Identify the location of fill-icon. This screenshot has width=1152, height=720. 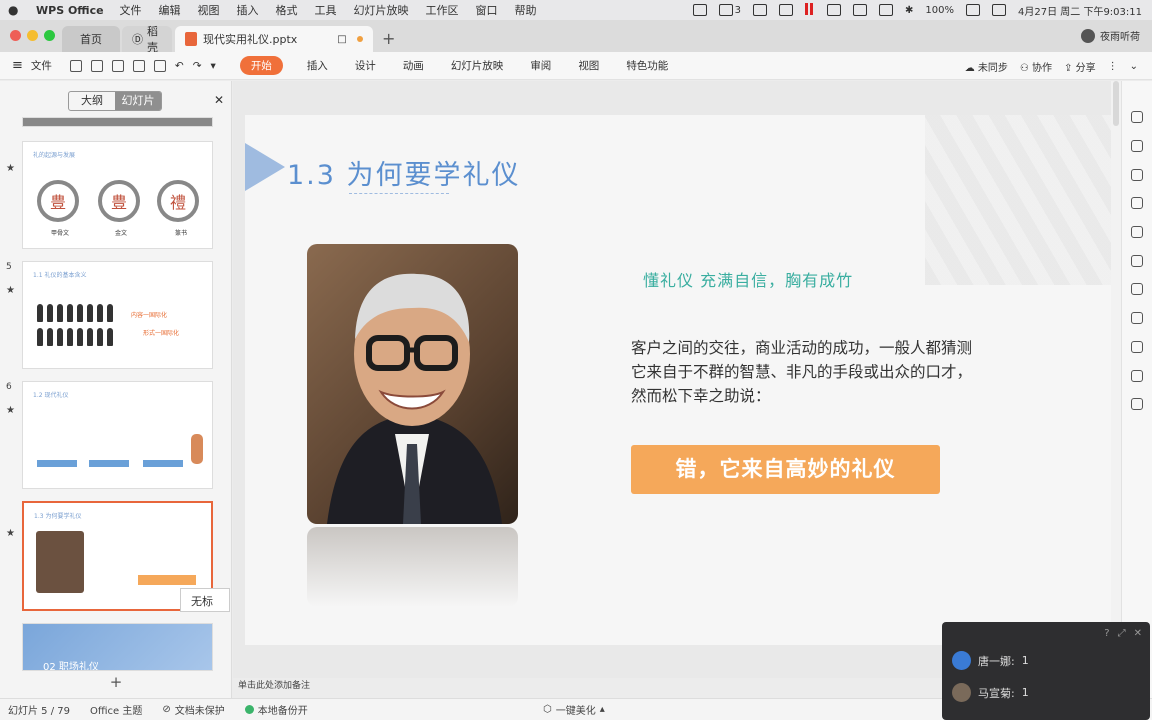
(1137, 175).